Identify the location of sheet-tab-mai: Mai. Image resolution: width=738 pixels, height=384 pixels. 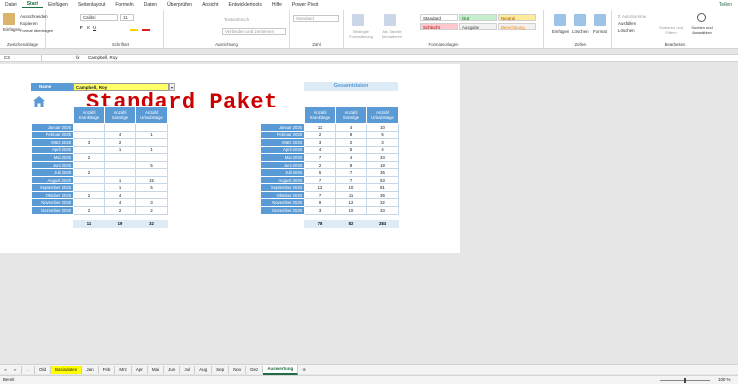
(156, 369).